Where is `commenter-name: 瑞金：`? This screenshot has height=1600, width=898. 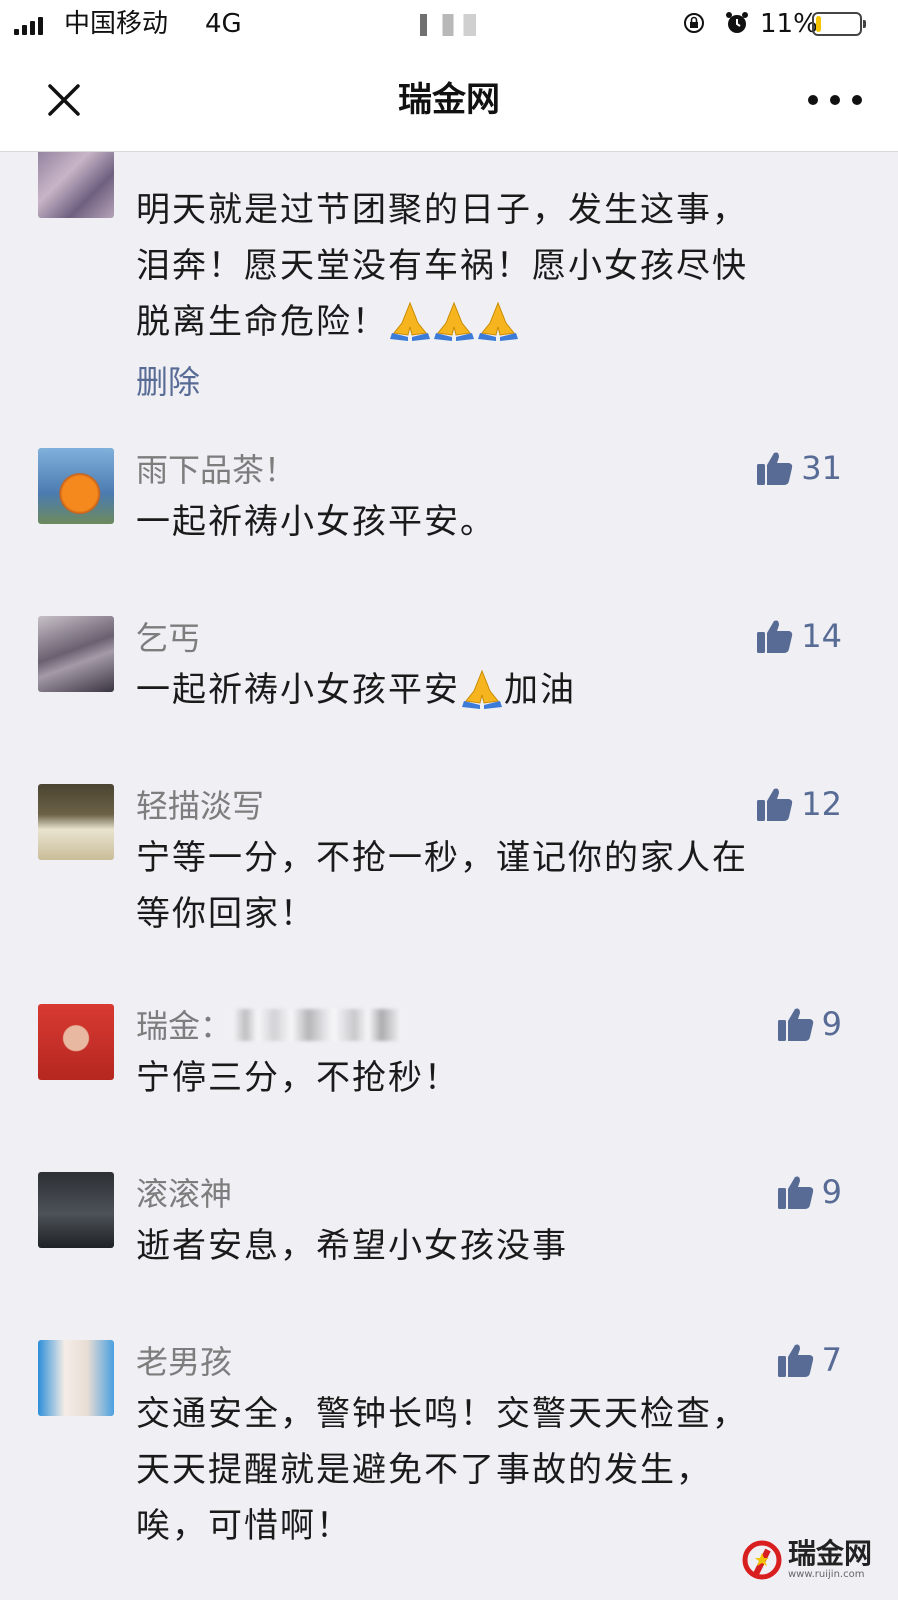 commenter-name: 瑞金： is located at coordinates (269, 1026).